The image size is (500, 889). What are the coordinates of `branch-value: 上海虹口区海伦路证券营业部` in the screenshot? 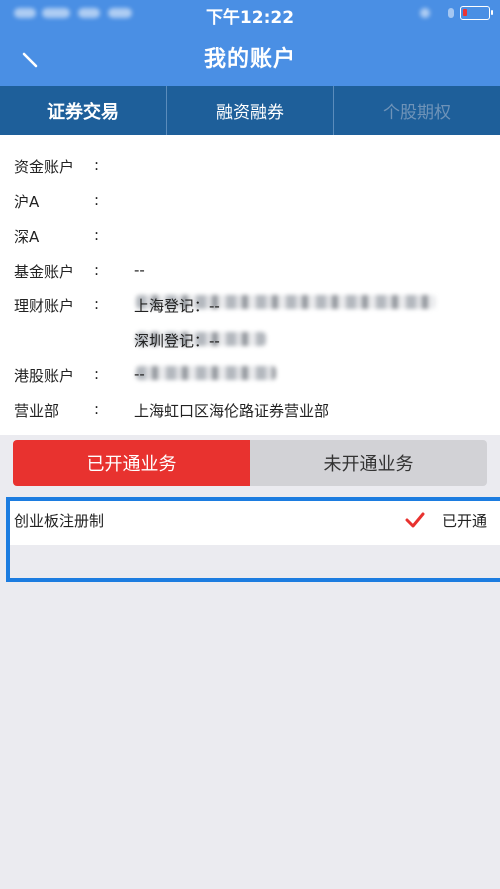 It's located at (232, 411).